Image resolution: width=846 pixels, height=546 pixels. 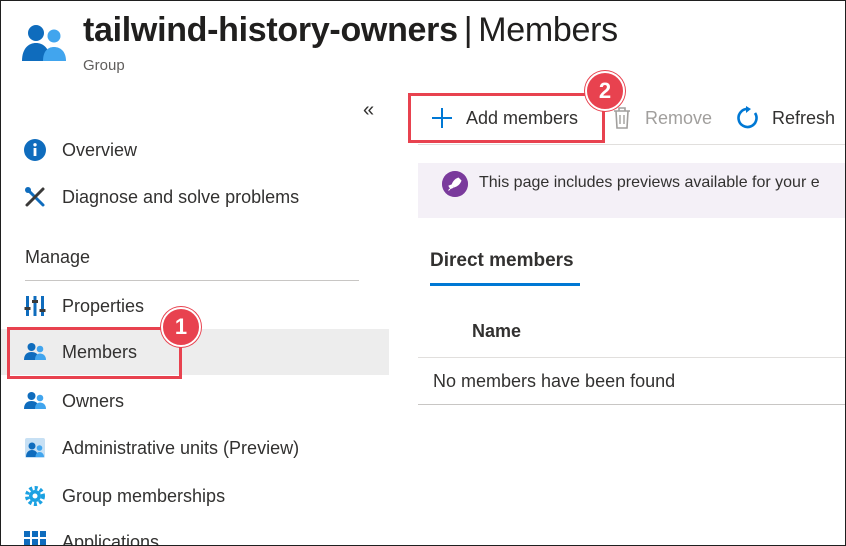 What do you see at coordinates (195, 150) in the screenshot?
I see `sidebar-item-overview: Overview` at bounding box center [195, 150].